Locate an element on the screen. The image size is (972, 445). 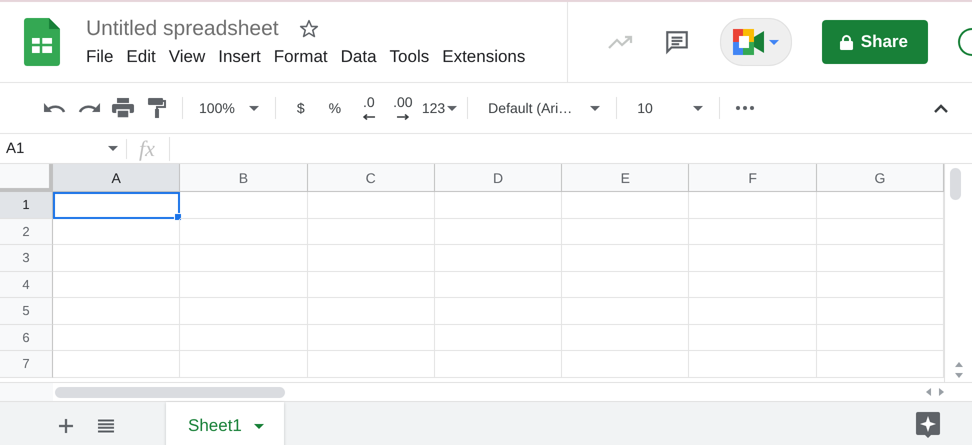
column-header: B is located at coordinates (244, 178).